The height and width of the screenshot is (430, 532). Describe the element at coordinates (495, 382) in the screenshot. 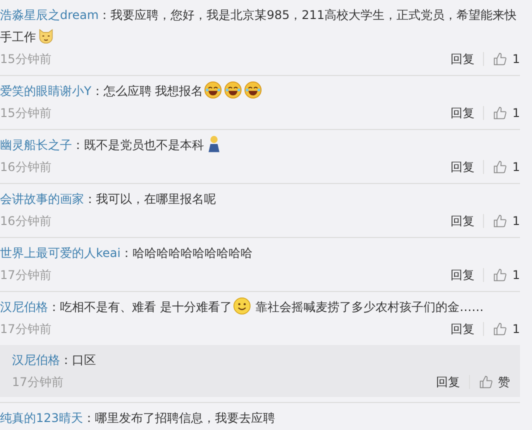

I see `like-button: 赞` at that location.